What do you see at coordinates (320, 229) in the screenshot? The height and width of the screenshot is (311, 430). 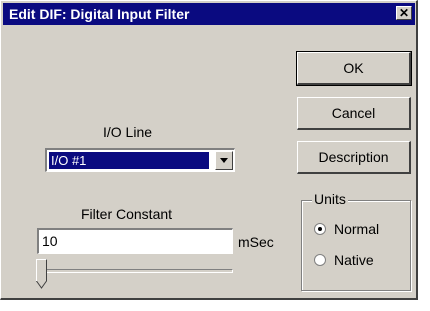 I see `radio-normal-indicator` at bounding box center [320, 229].